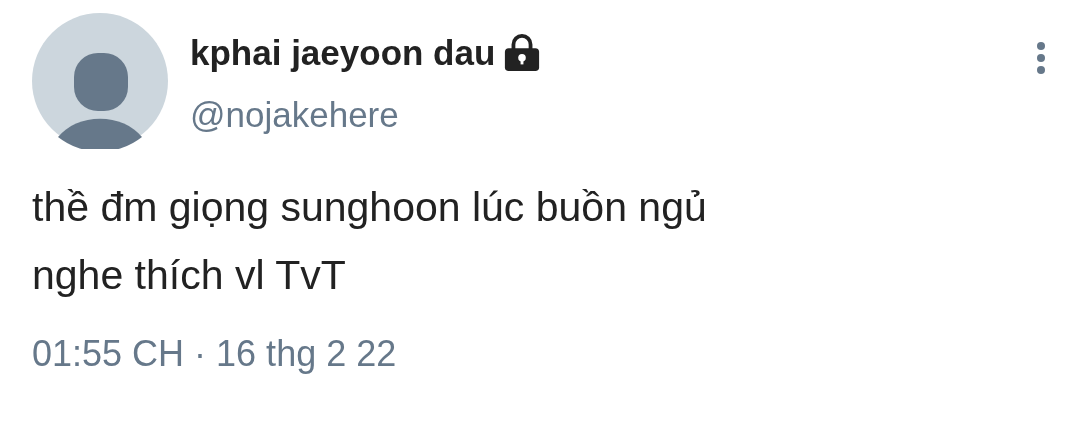 Image resolution: width=1080 pixels, height=429 pixels. I want to click on display-name: kphai jaeyoon dau, so click(343, 53).